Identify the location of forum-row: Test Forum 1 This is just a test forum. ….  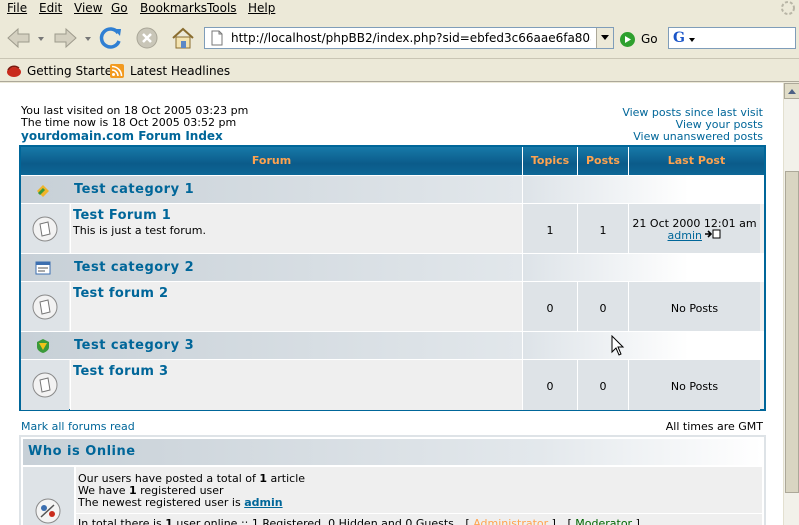
(392, 228).